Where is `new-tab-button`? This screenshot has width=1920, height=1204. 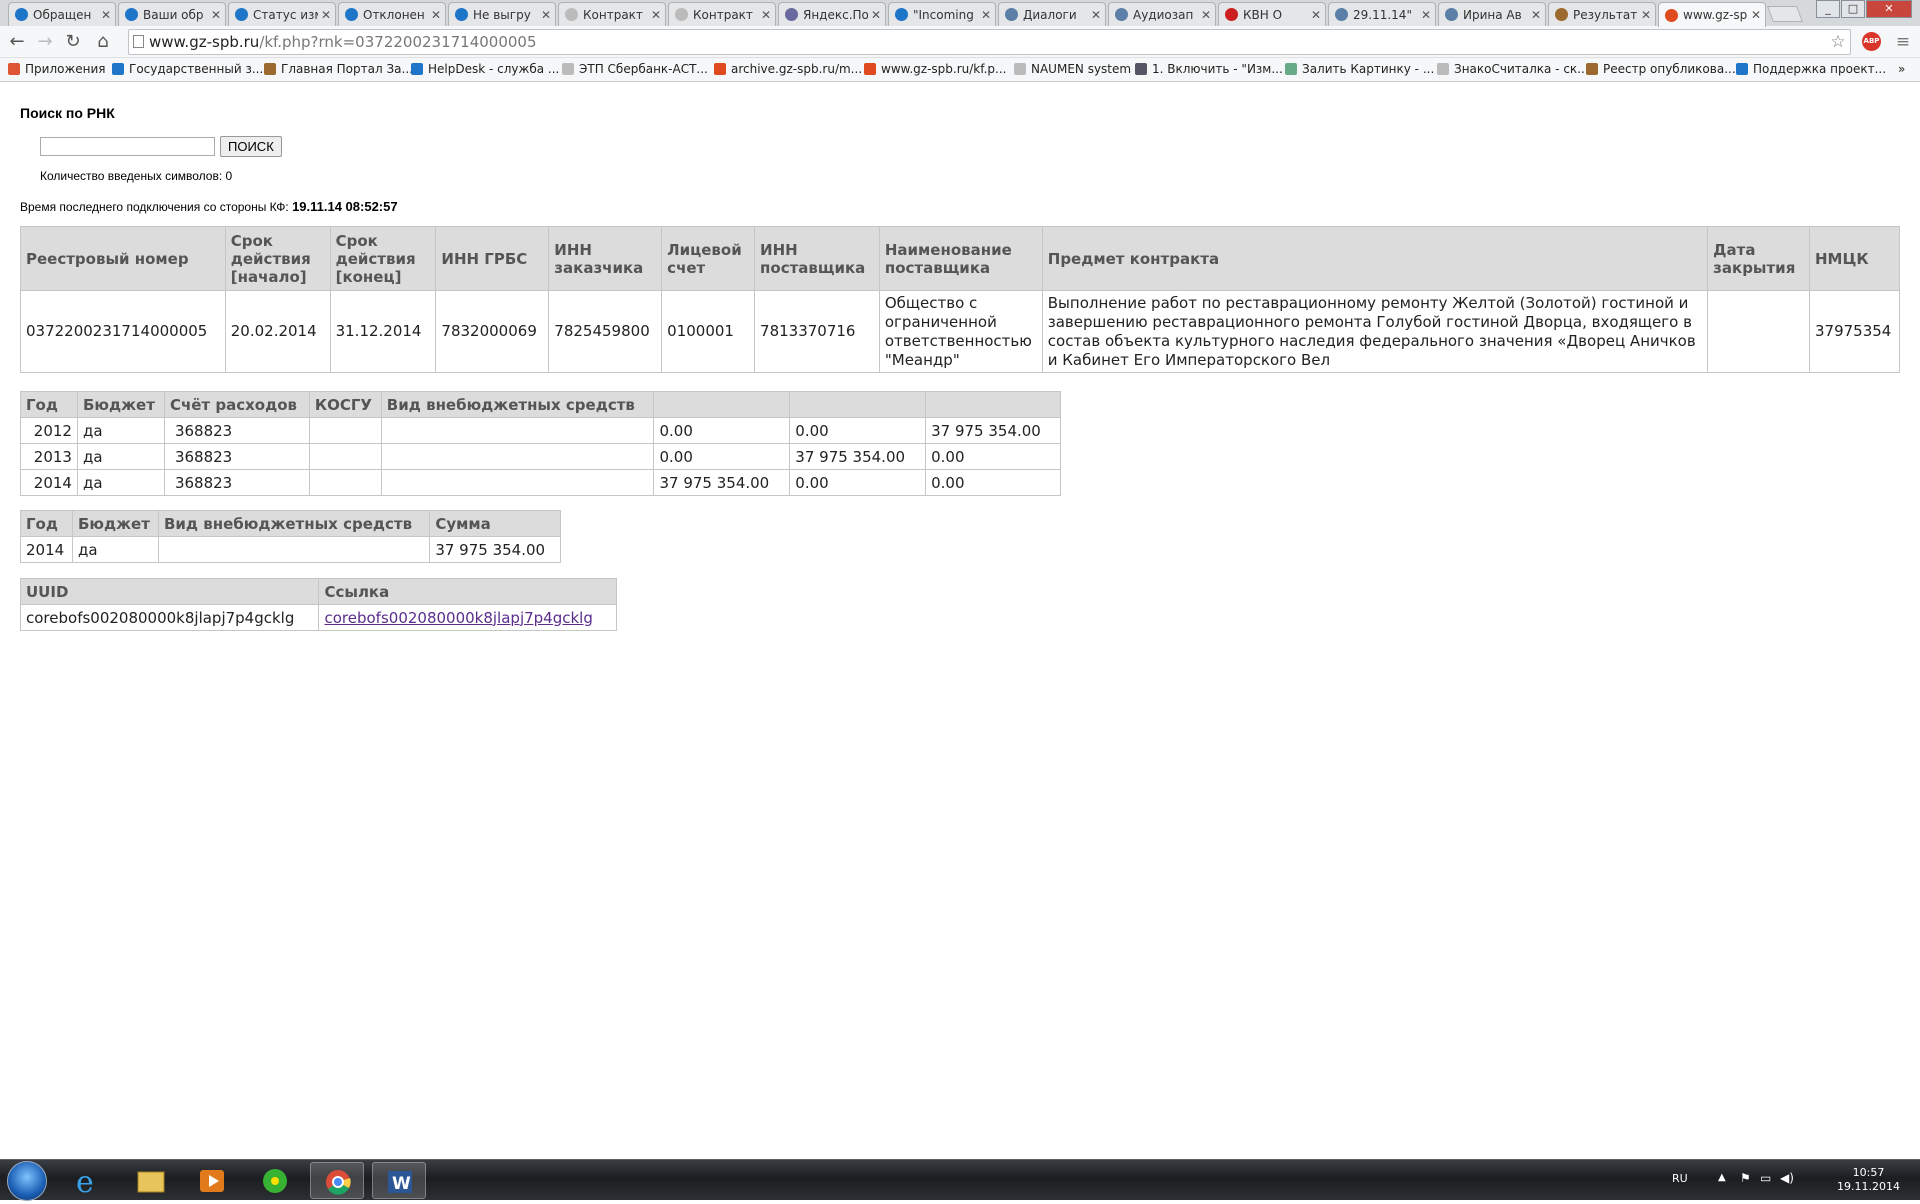
new-tab-button is located at coordinates (1785, 14).